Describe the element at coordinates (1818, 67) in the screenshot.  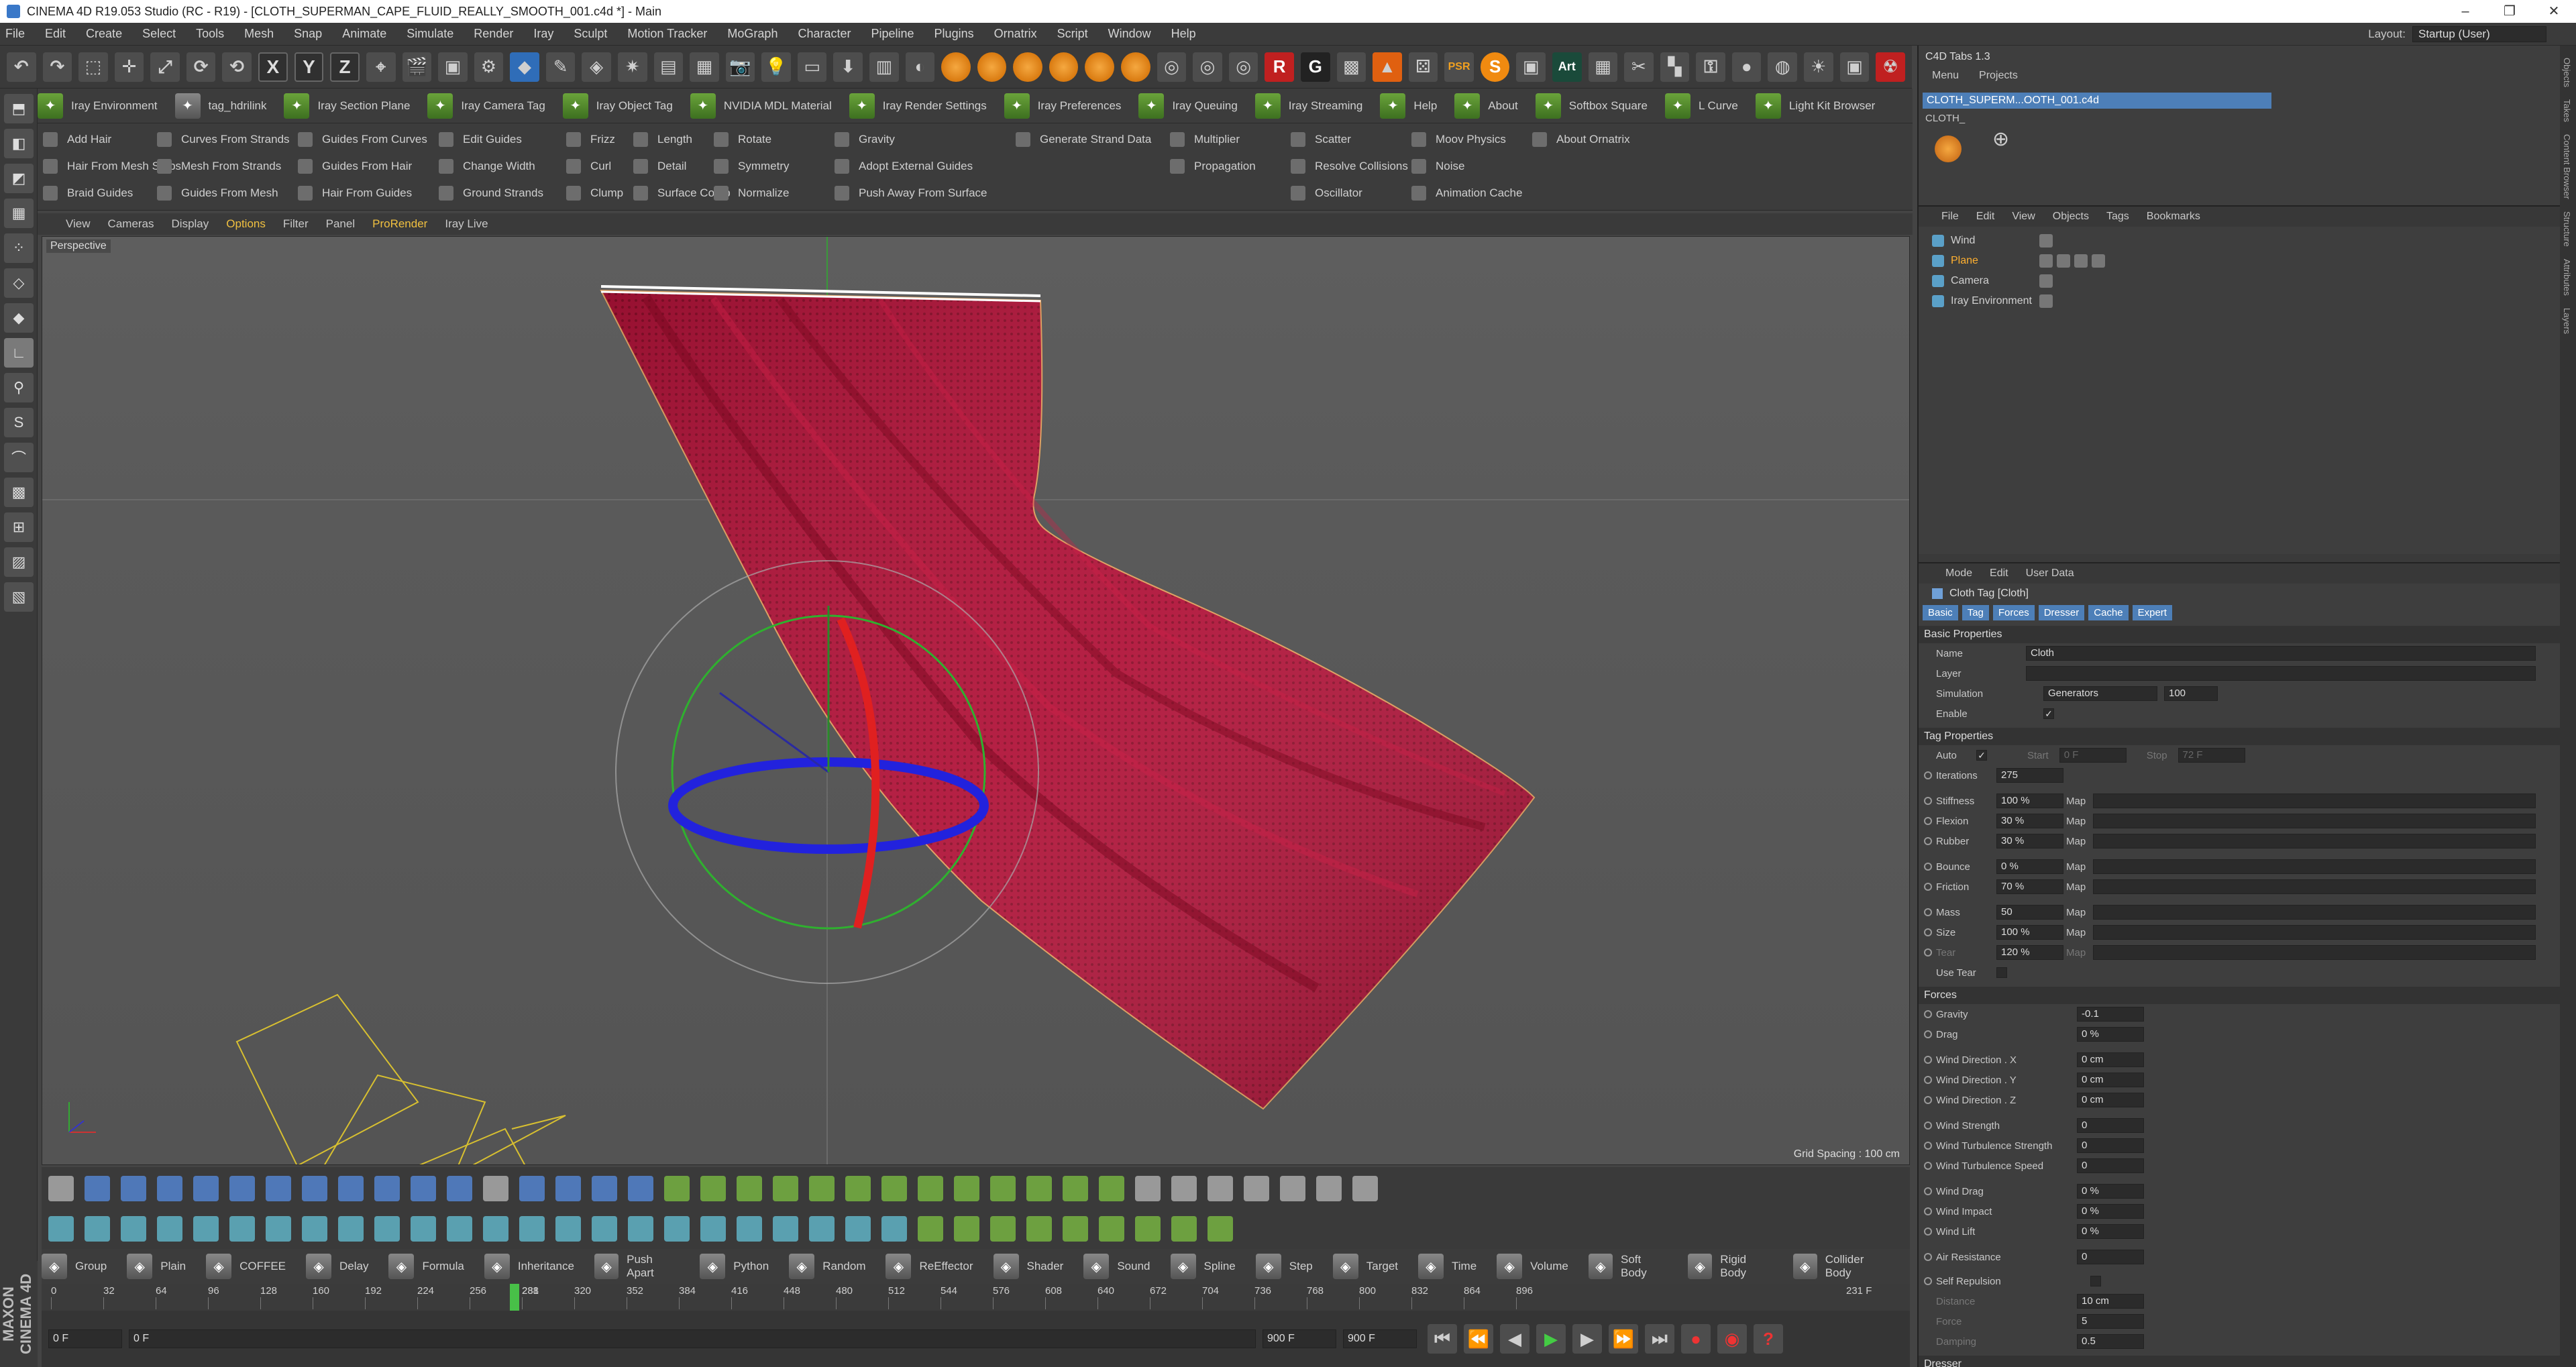
I see `sun-icon: ☀` at that location.